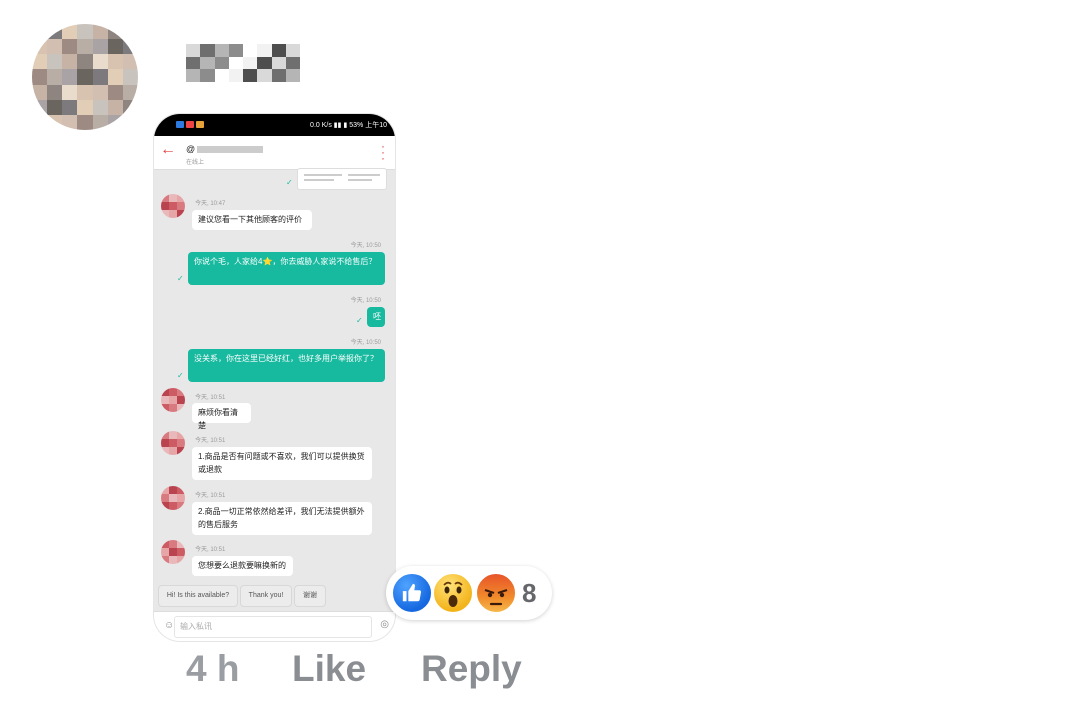 This screenshot has width=1080, height=706. What do you see at coordinates (242, 566) in the screenshot?
I see `incoming-message: 您想要么退款要嘛换新的` at bounding box center [242, 566].